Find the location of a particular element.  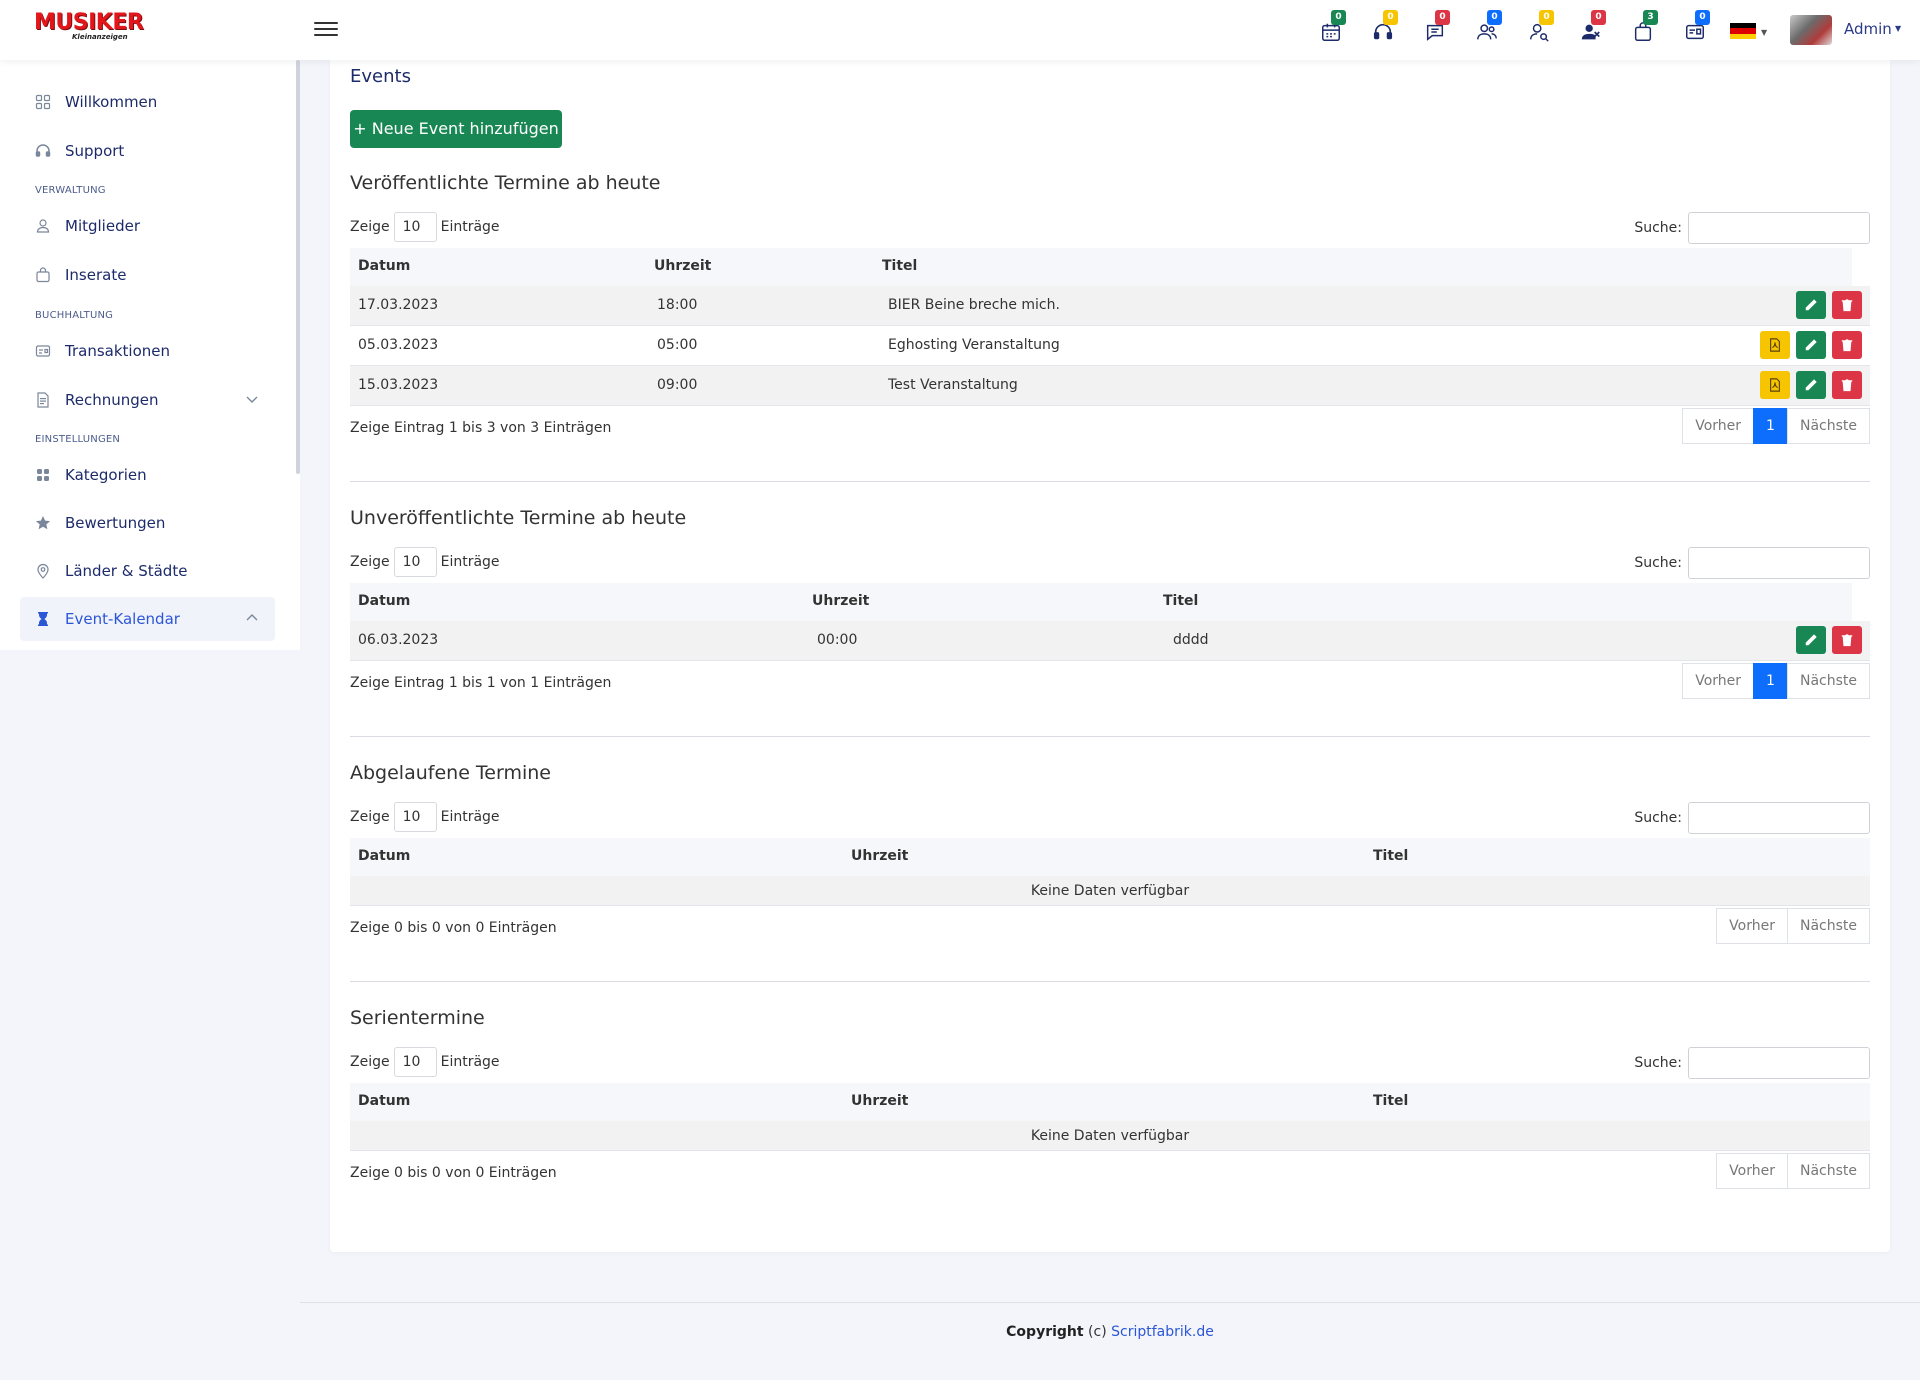

chevron-down-icon is located at coordinates (252, 399).